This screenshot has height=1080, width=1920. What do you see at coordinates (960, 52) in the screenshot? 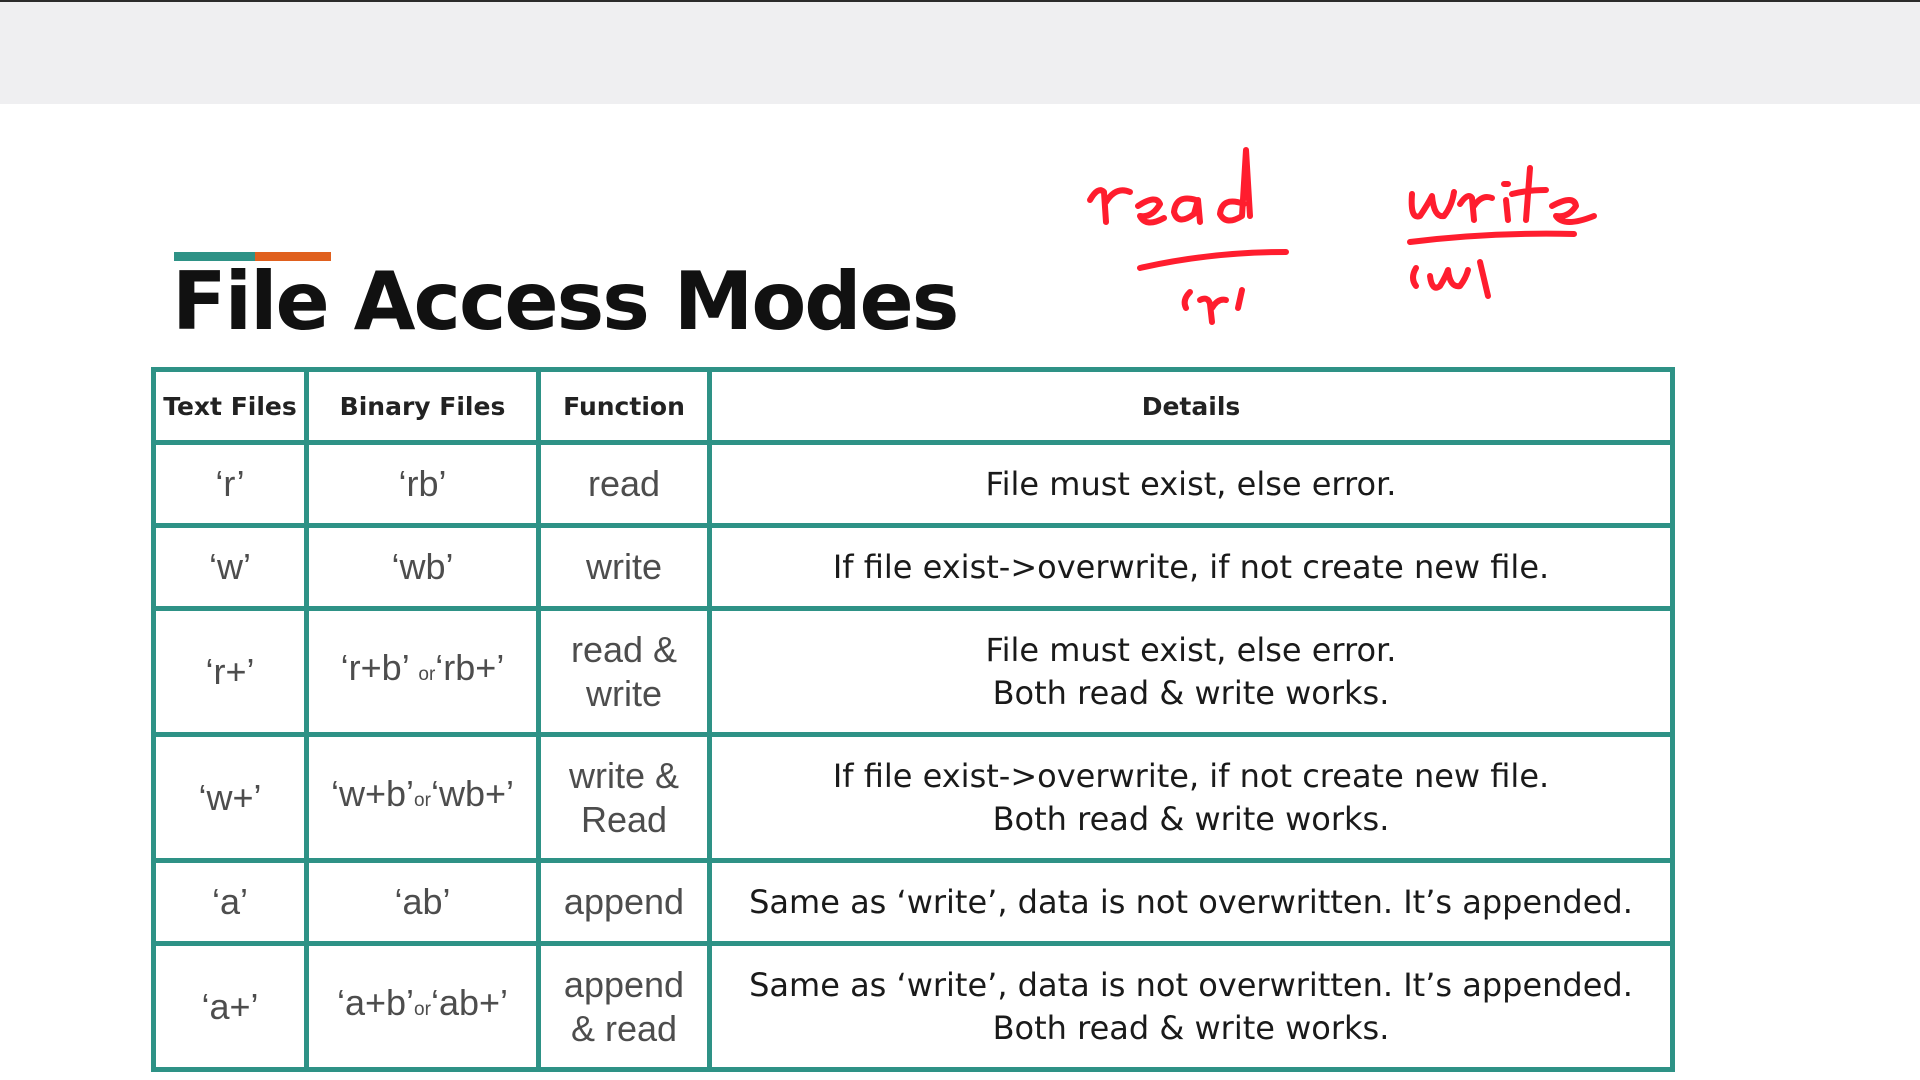
I see `top-bar` at bounding box center [960, 52].